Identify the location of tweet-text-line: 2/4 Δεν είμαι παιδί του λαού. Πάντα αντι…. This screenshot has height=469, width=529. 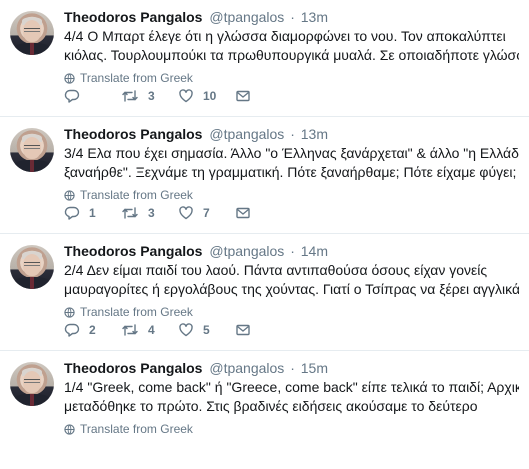
(276, 270).